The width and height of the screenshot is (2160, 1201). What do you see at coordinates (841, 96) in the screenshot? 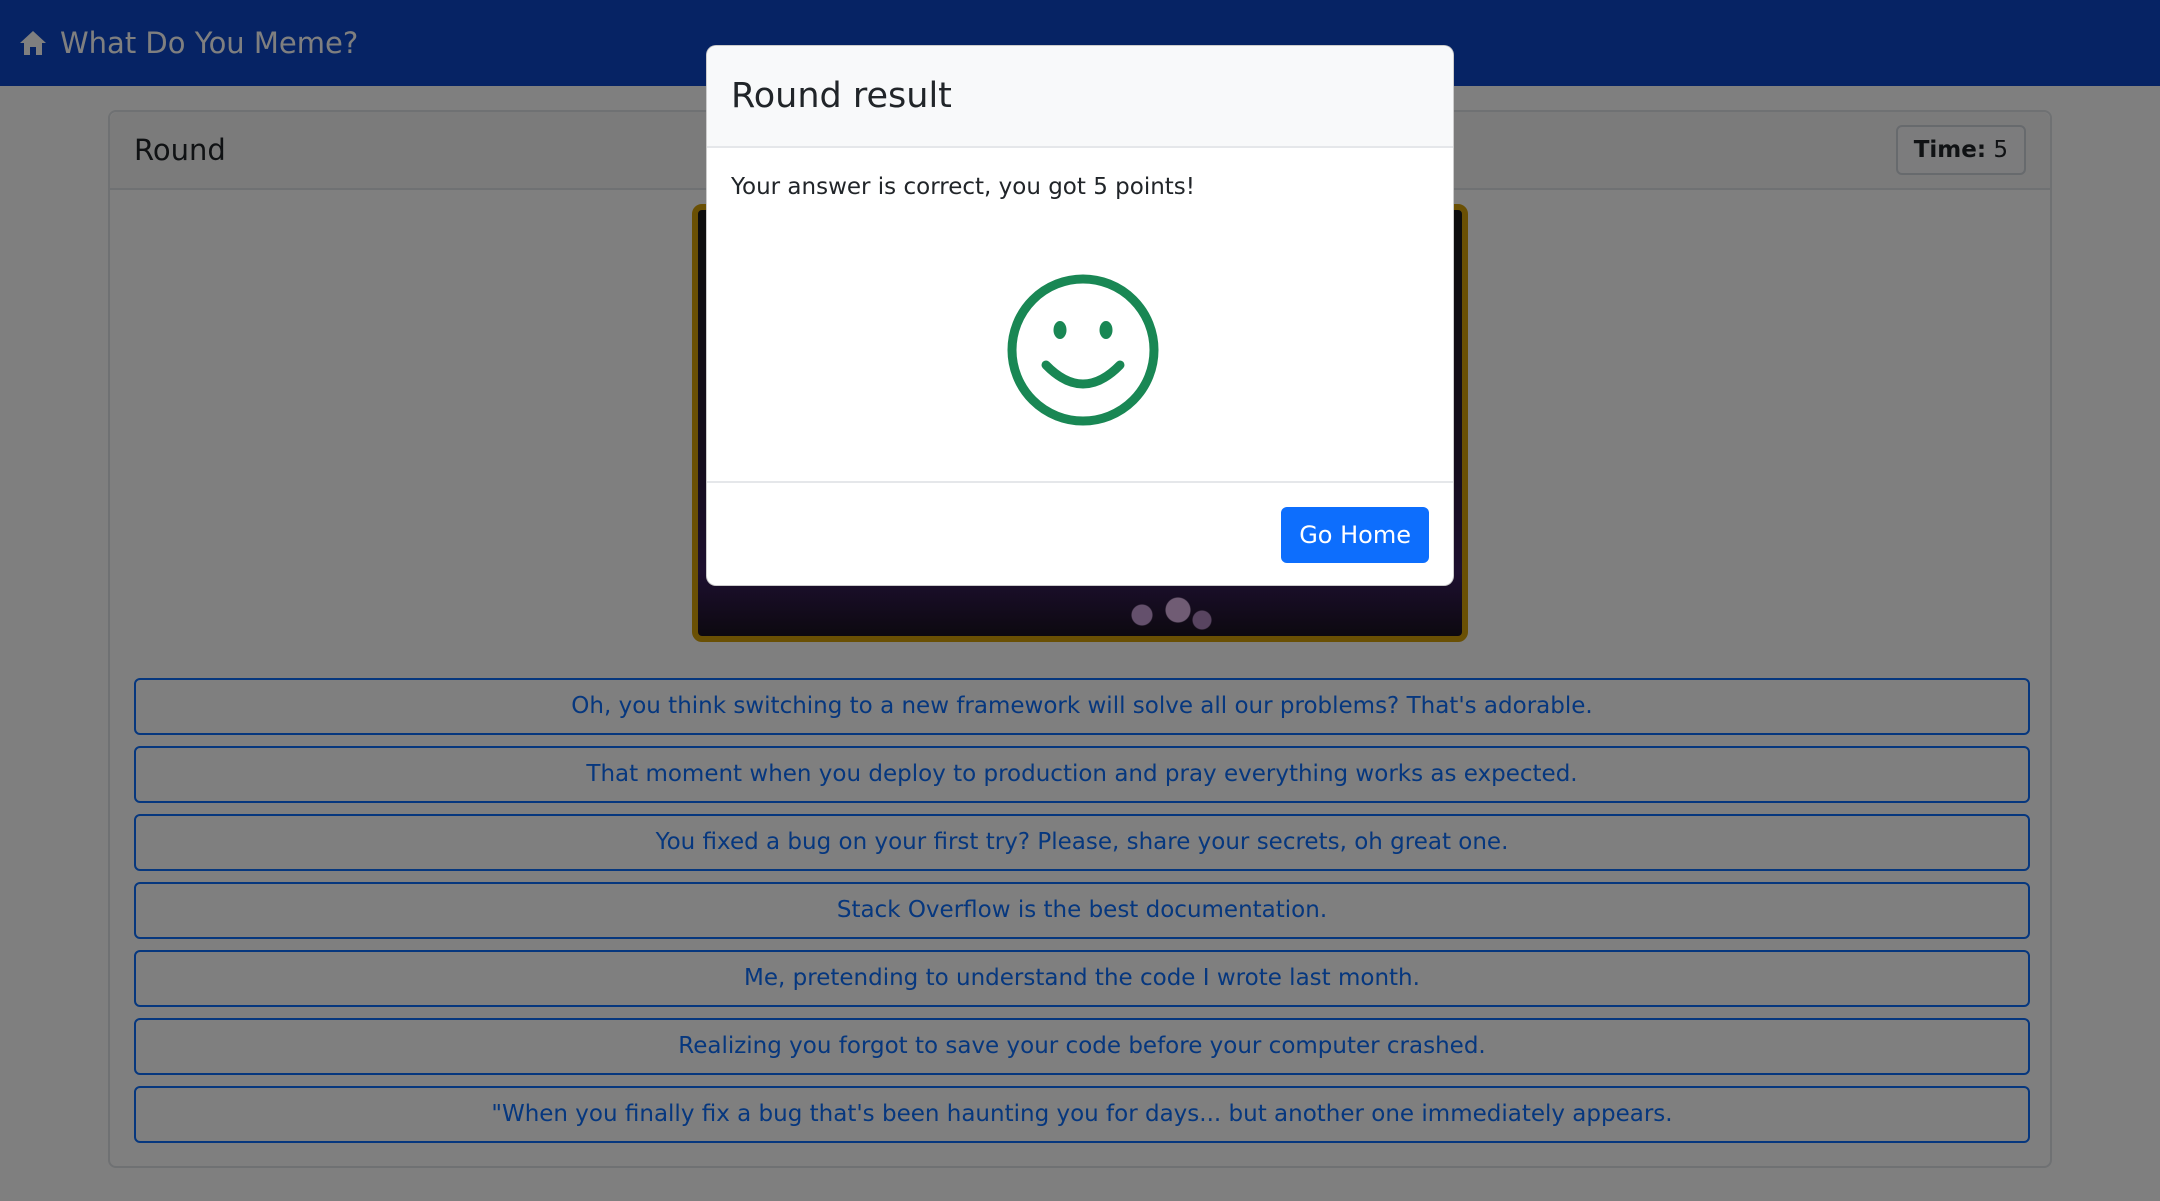
I see `modal-title: Round result` at bounding box center [841, 96].